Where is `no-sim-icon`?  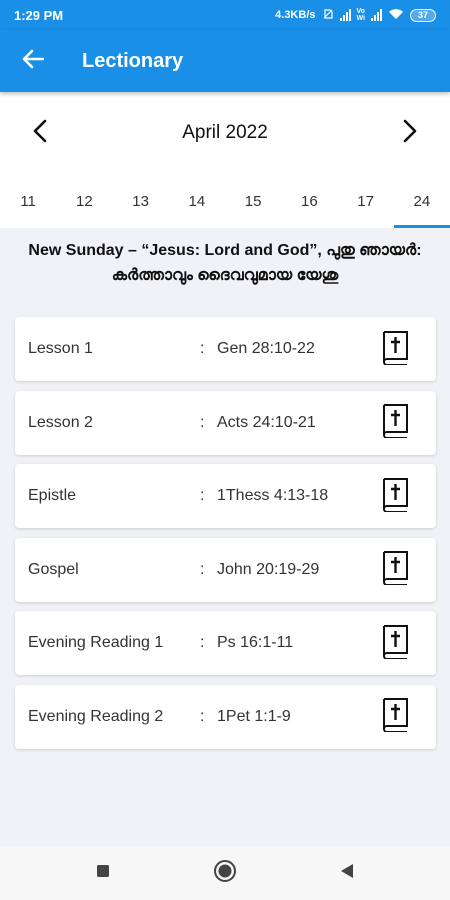 no-sim-icon is located at coordinates (328, 15).